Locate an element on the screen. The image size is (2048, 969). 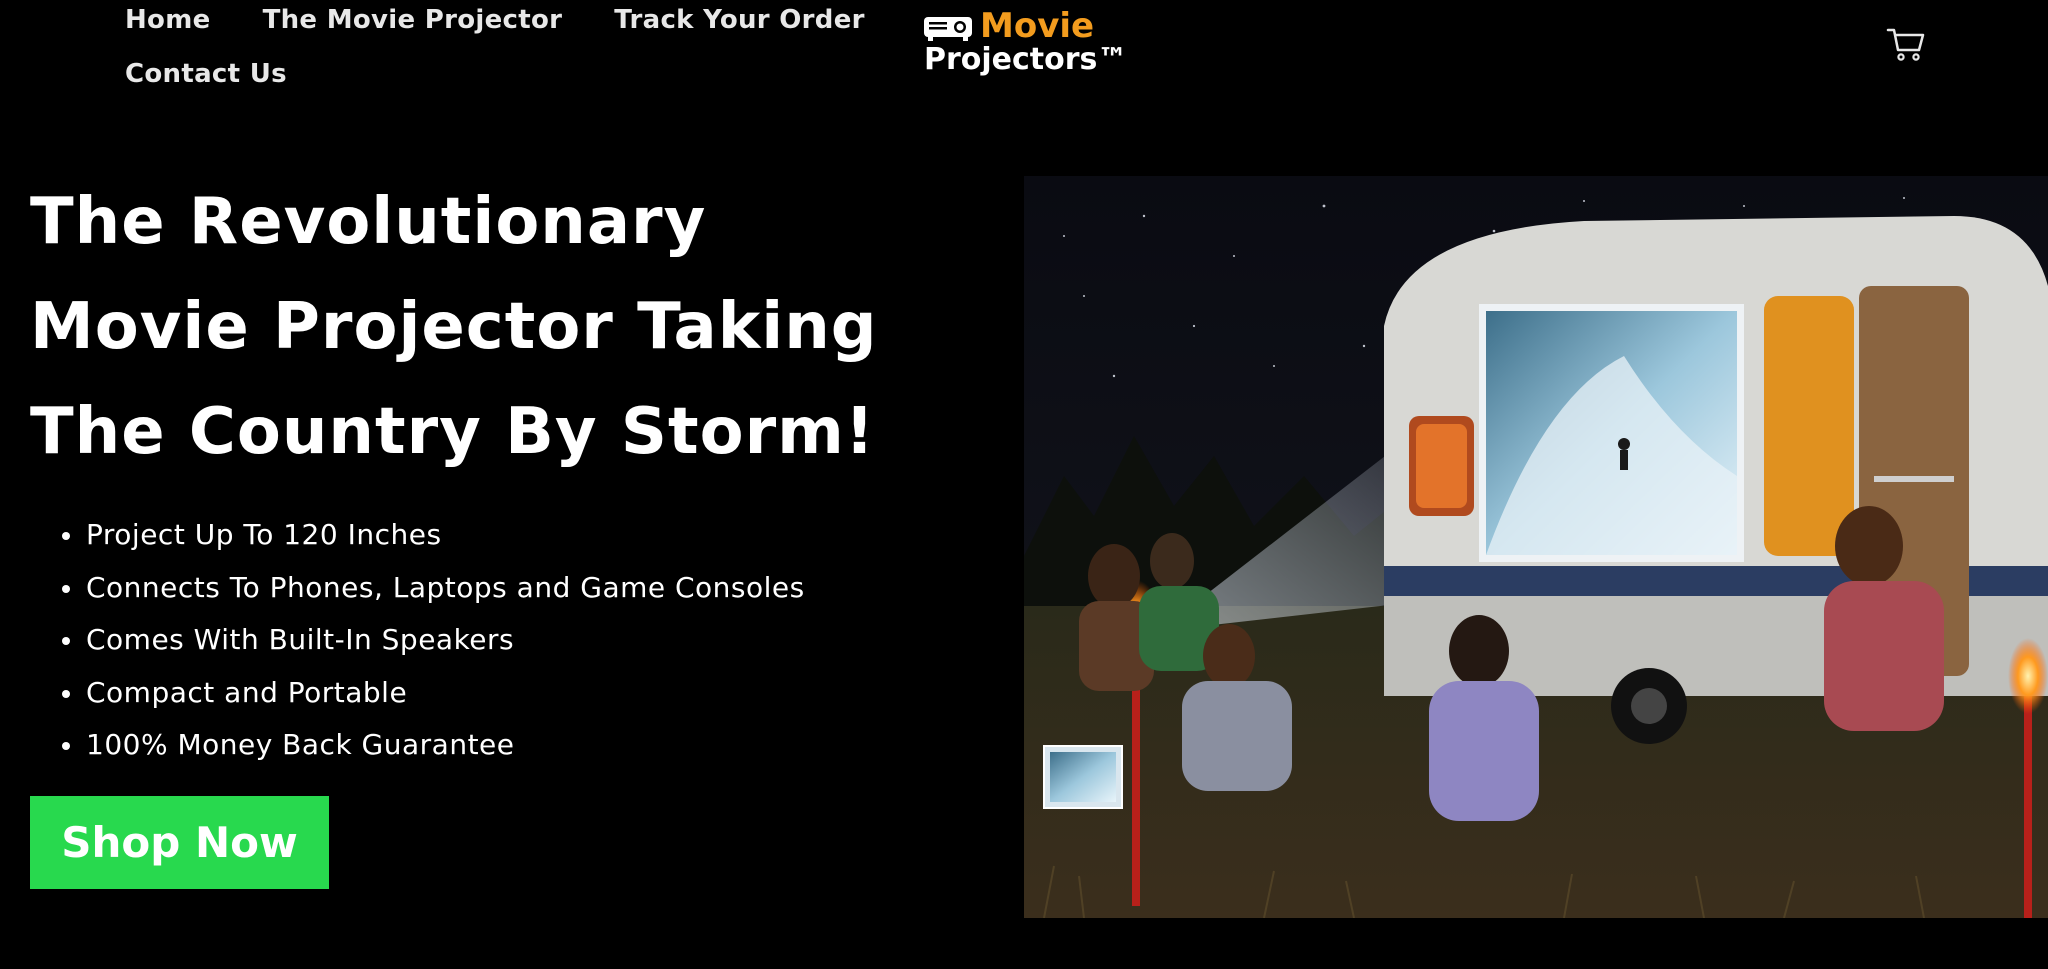
feature-item: Compact and Portable is located at coordinates (500, 693).